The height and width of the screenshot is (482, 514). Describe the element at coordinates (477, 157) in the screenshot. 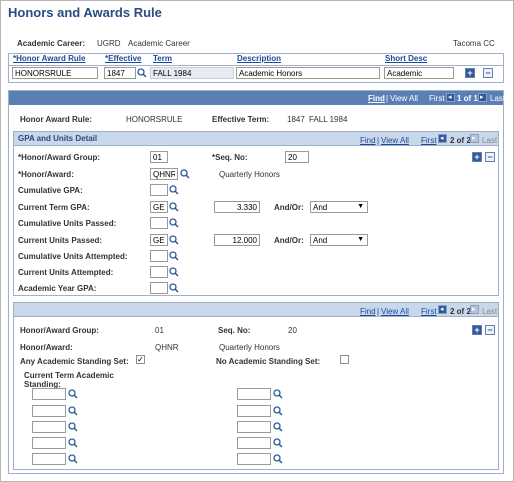

I see `gpa-add-button: +` at that location.